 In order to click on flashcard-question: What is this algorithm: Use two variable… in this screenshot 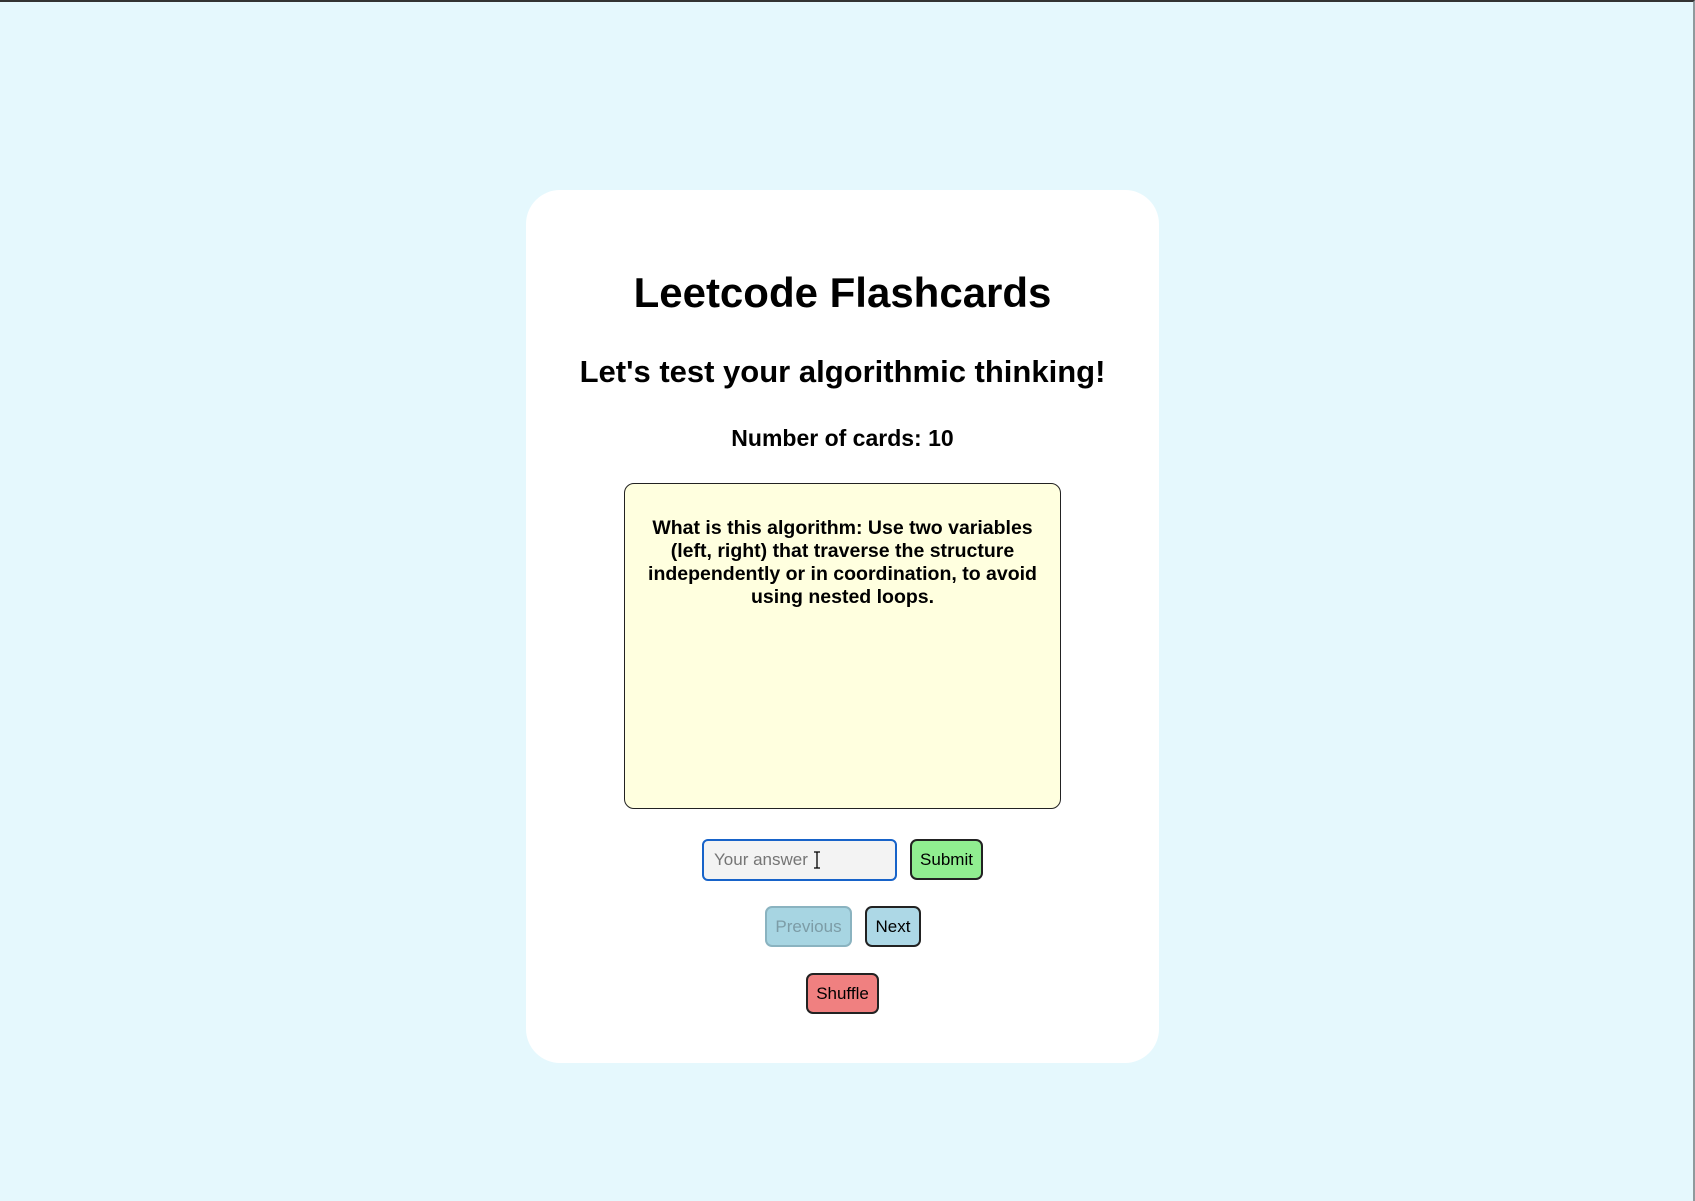, I will do `click(842, 562)`.